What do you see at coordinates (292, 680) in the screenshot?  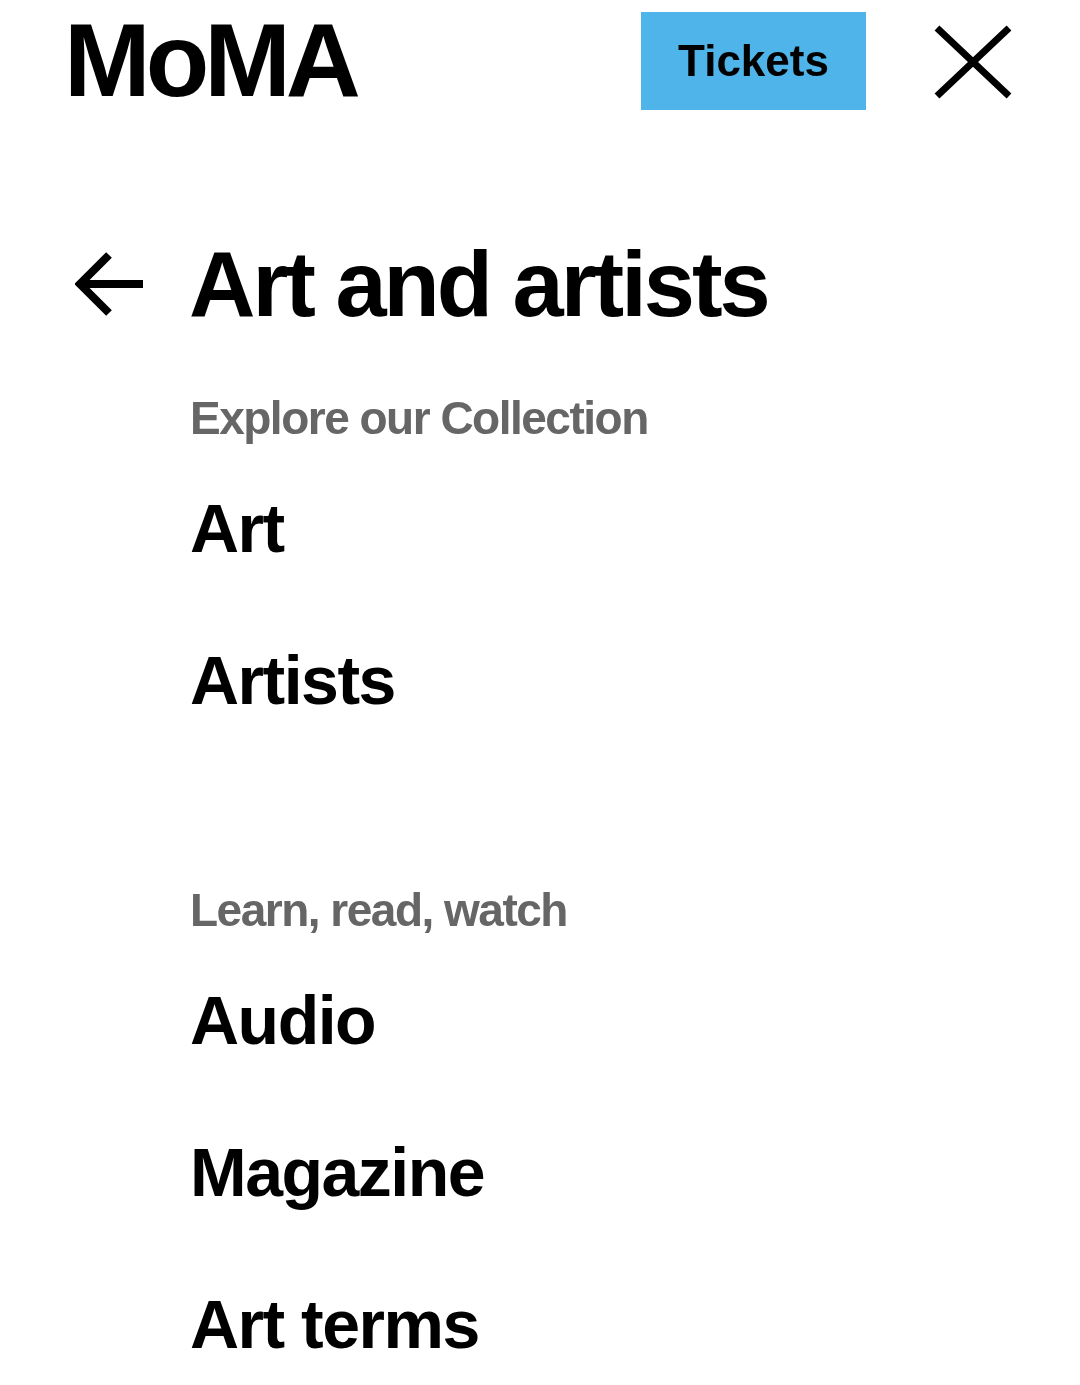 I see `menu-link: Artists` at bounding box center [292, 680].